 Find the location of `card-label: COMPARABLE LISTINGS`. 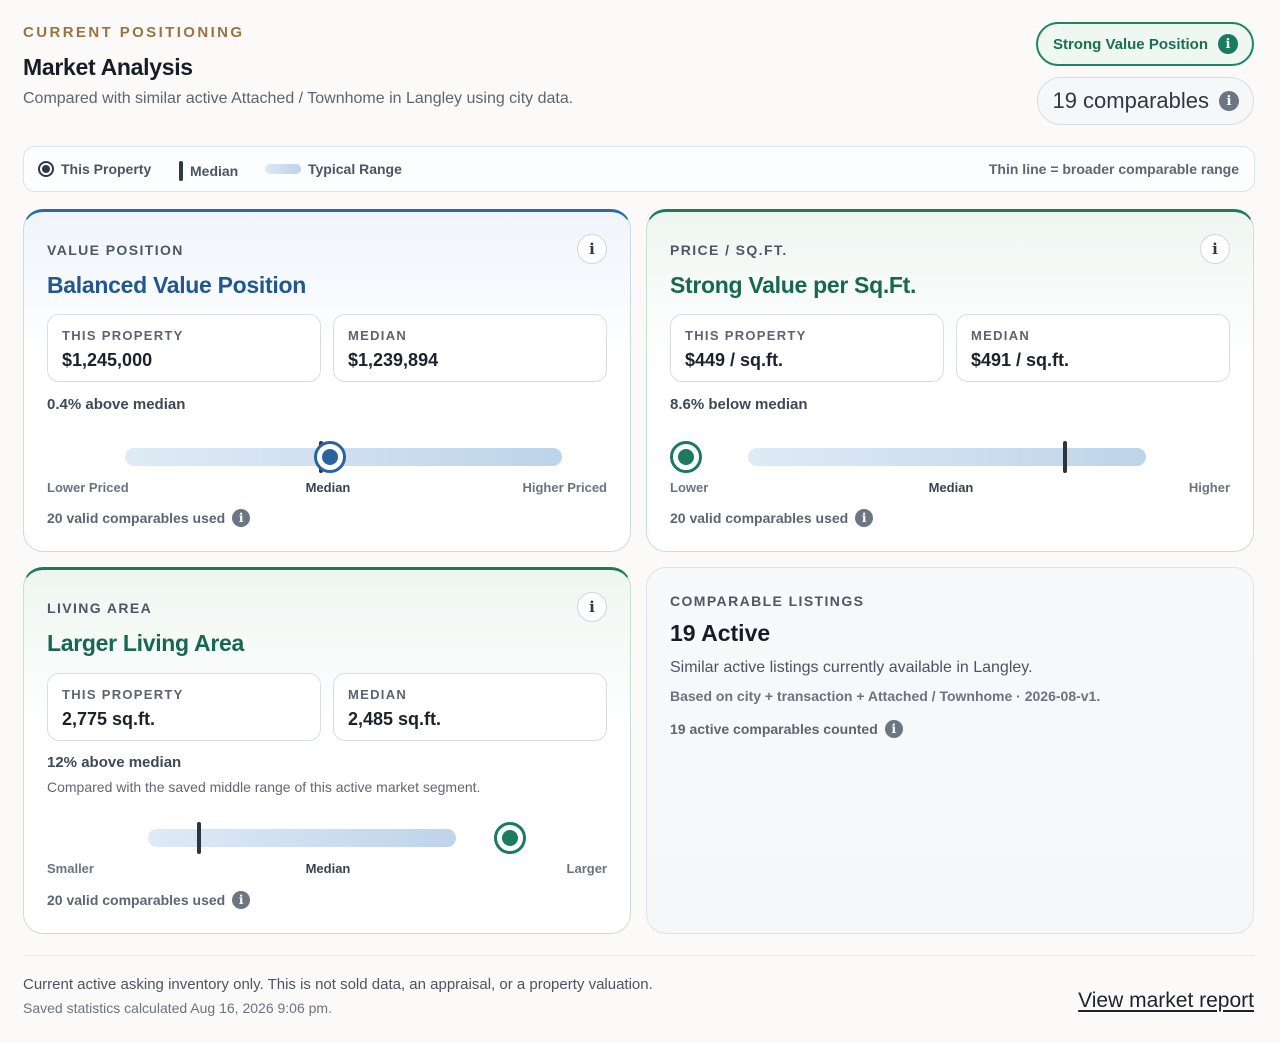

card-label: COMPARABLE LISTINGS is located at coordinates (767, 601).